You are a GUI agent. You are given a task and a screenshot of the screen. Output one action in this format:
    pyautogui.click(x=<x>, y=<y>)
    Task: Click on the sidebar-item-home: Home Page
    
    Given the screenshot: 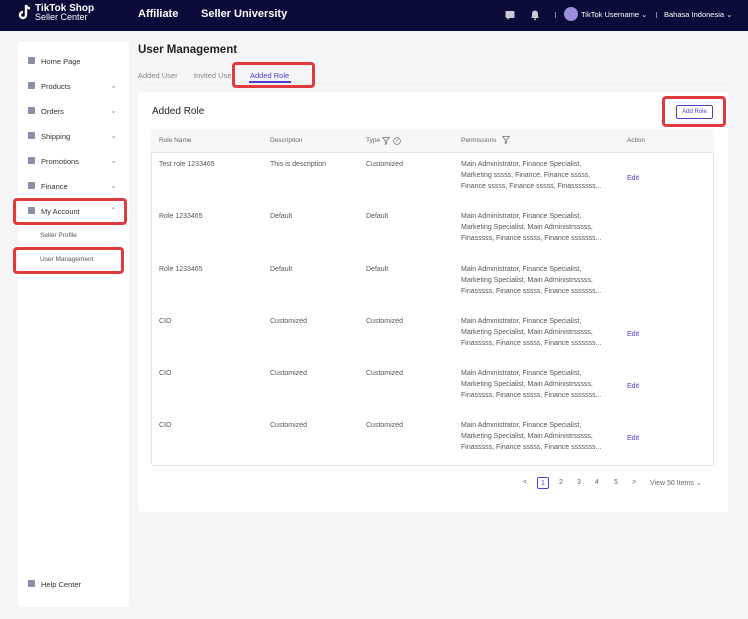 What is the action you would take?
    pyautogui.click(x=73, y=62)
    